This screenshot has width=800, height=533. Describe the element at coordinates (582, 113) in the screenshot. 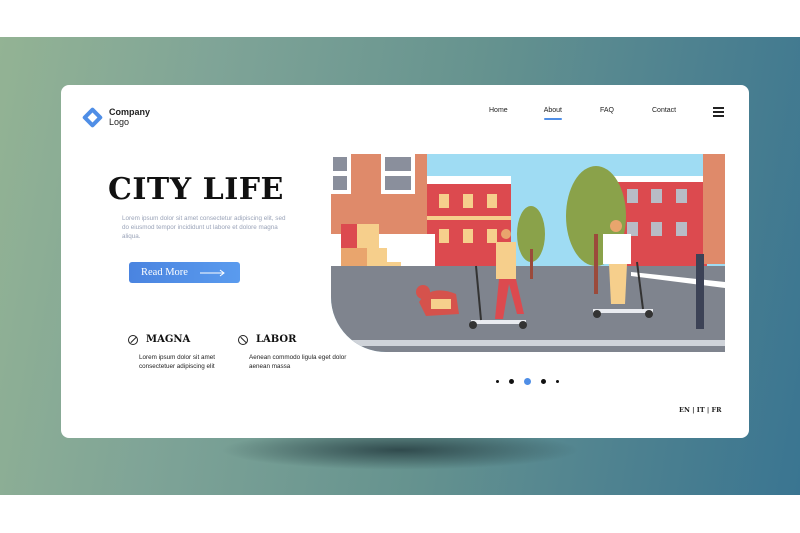

I see `main-nav: Home About FAQ Contact` at that location.